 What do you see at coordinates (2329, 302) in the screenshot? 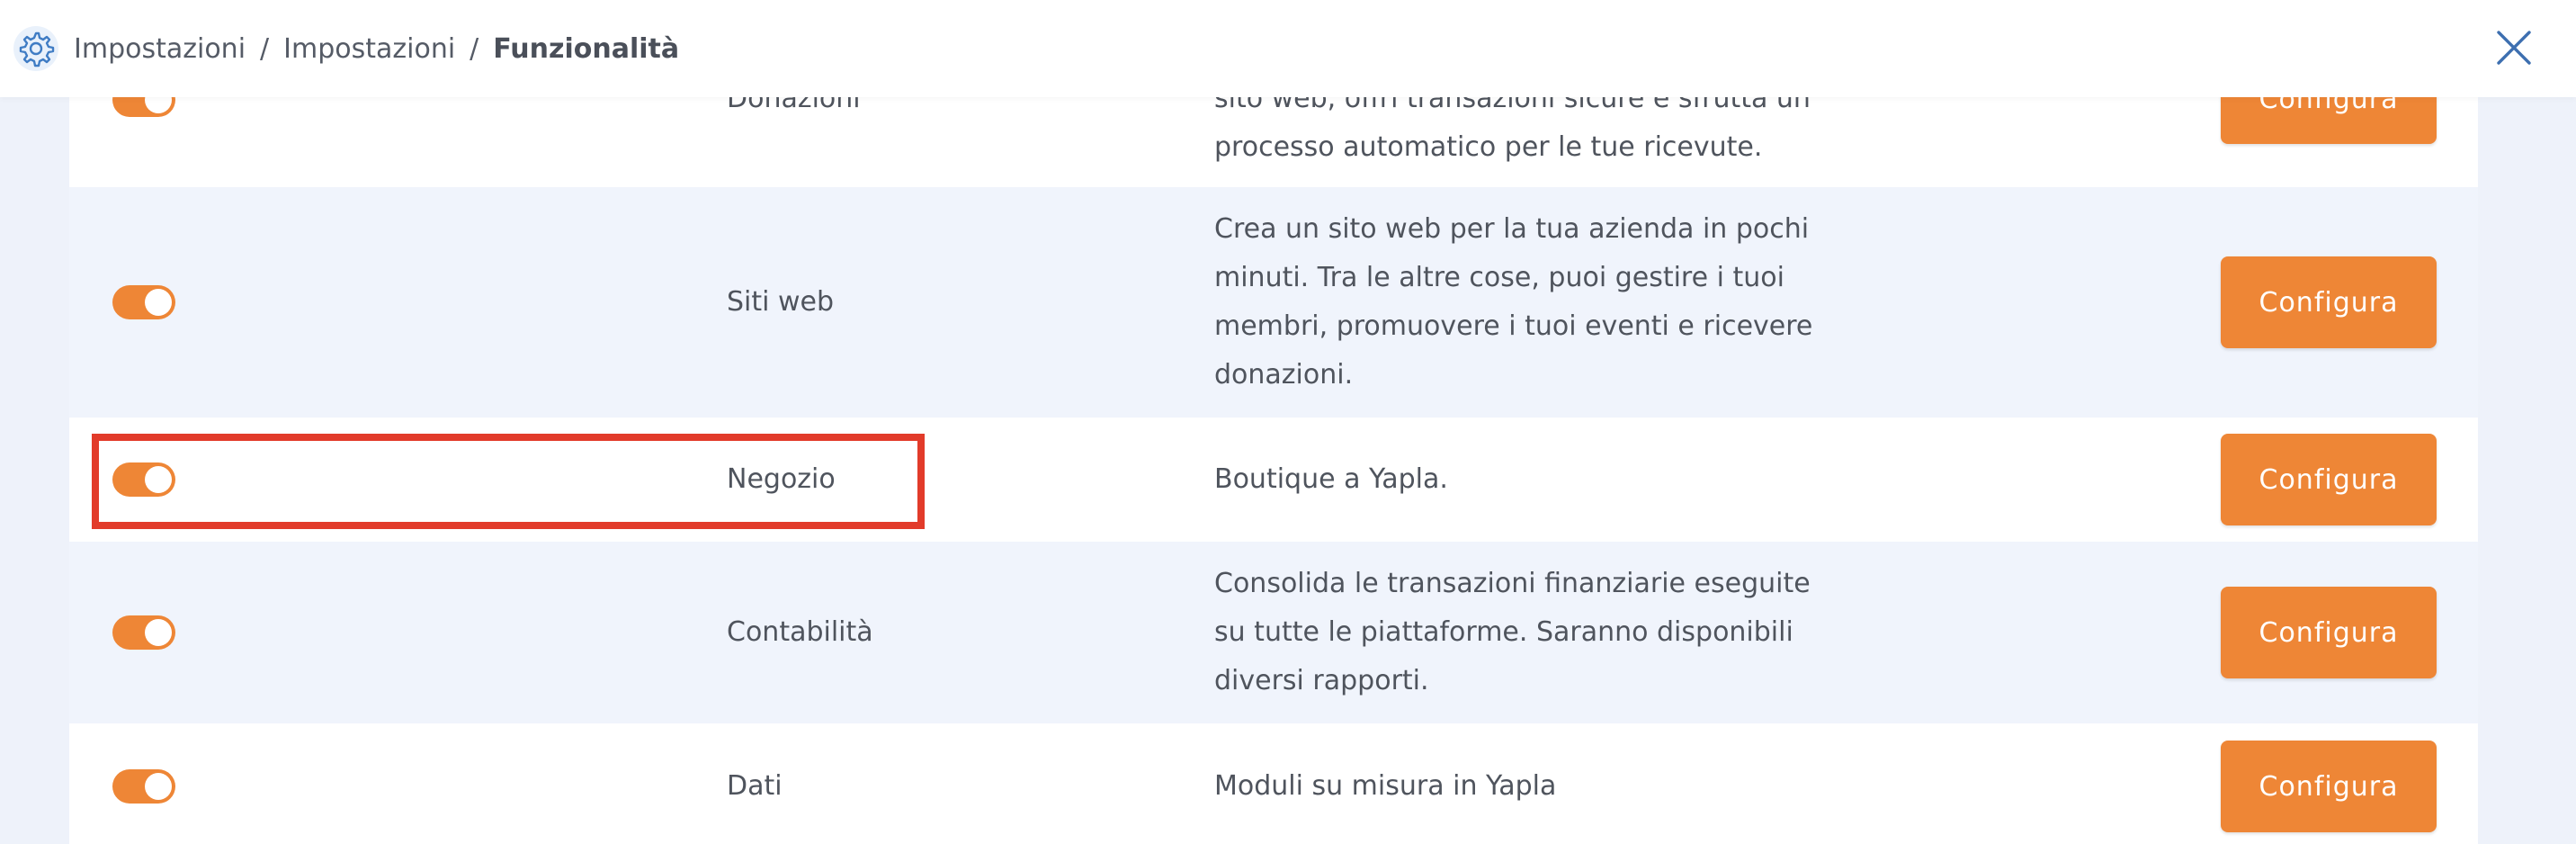
I see `configure-button-siti-web: Configura` at bounding box center [2329, 302].